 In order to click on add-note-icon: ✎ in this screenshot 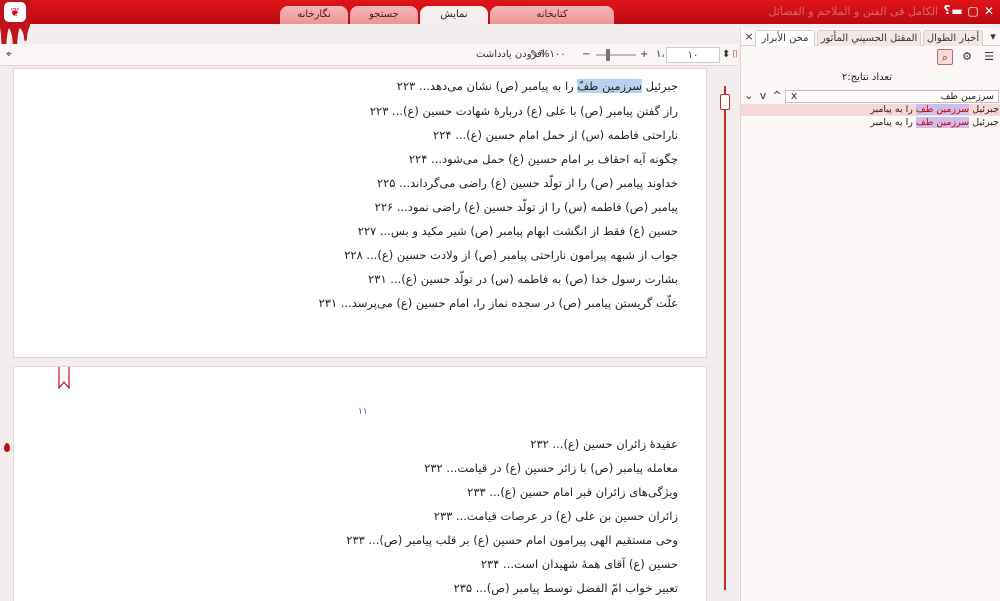, I will do `click(534, 54)`.